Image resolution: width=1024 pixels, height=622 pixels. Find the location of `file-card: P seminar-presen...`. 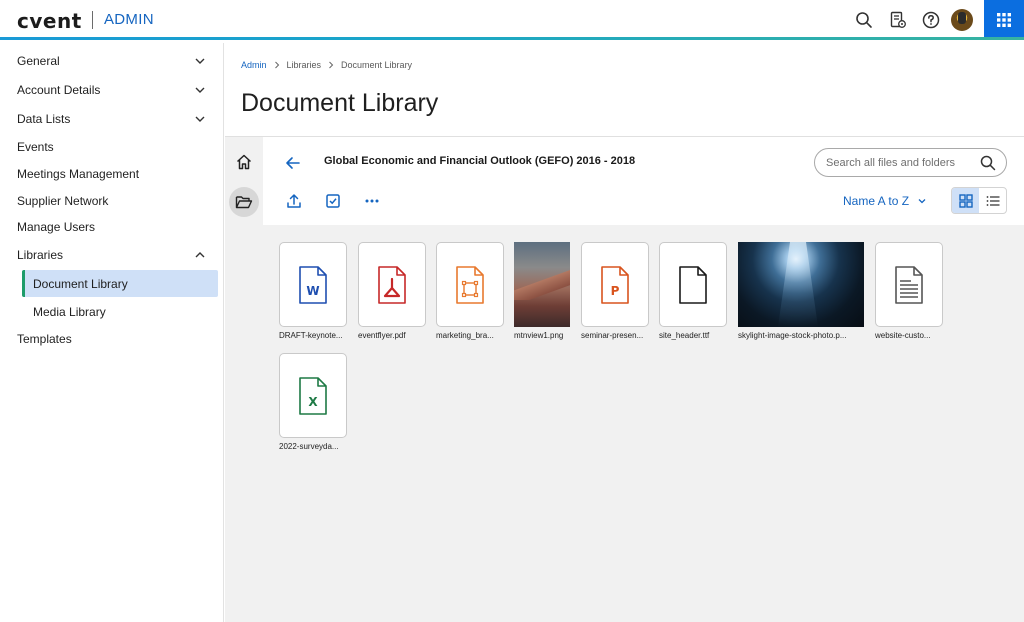

file-card: P seminar-presen... is located at coordinates (615, 291).